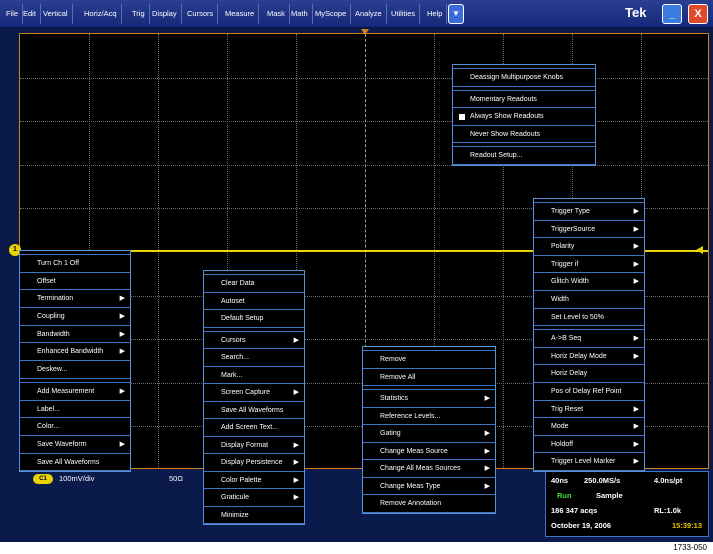  I want to click on menu-item-default-setup: Default Setup, so click(254, 319).